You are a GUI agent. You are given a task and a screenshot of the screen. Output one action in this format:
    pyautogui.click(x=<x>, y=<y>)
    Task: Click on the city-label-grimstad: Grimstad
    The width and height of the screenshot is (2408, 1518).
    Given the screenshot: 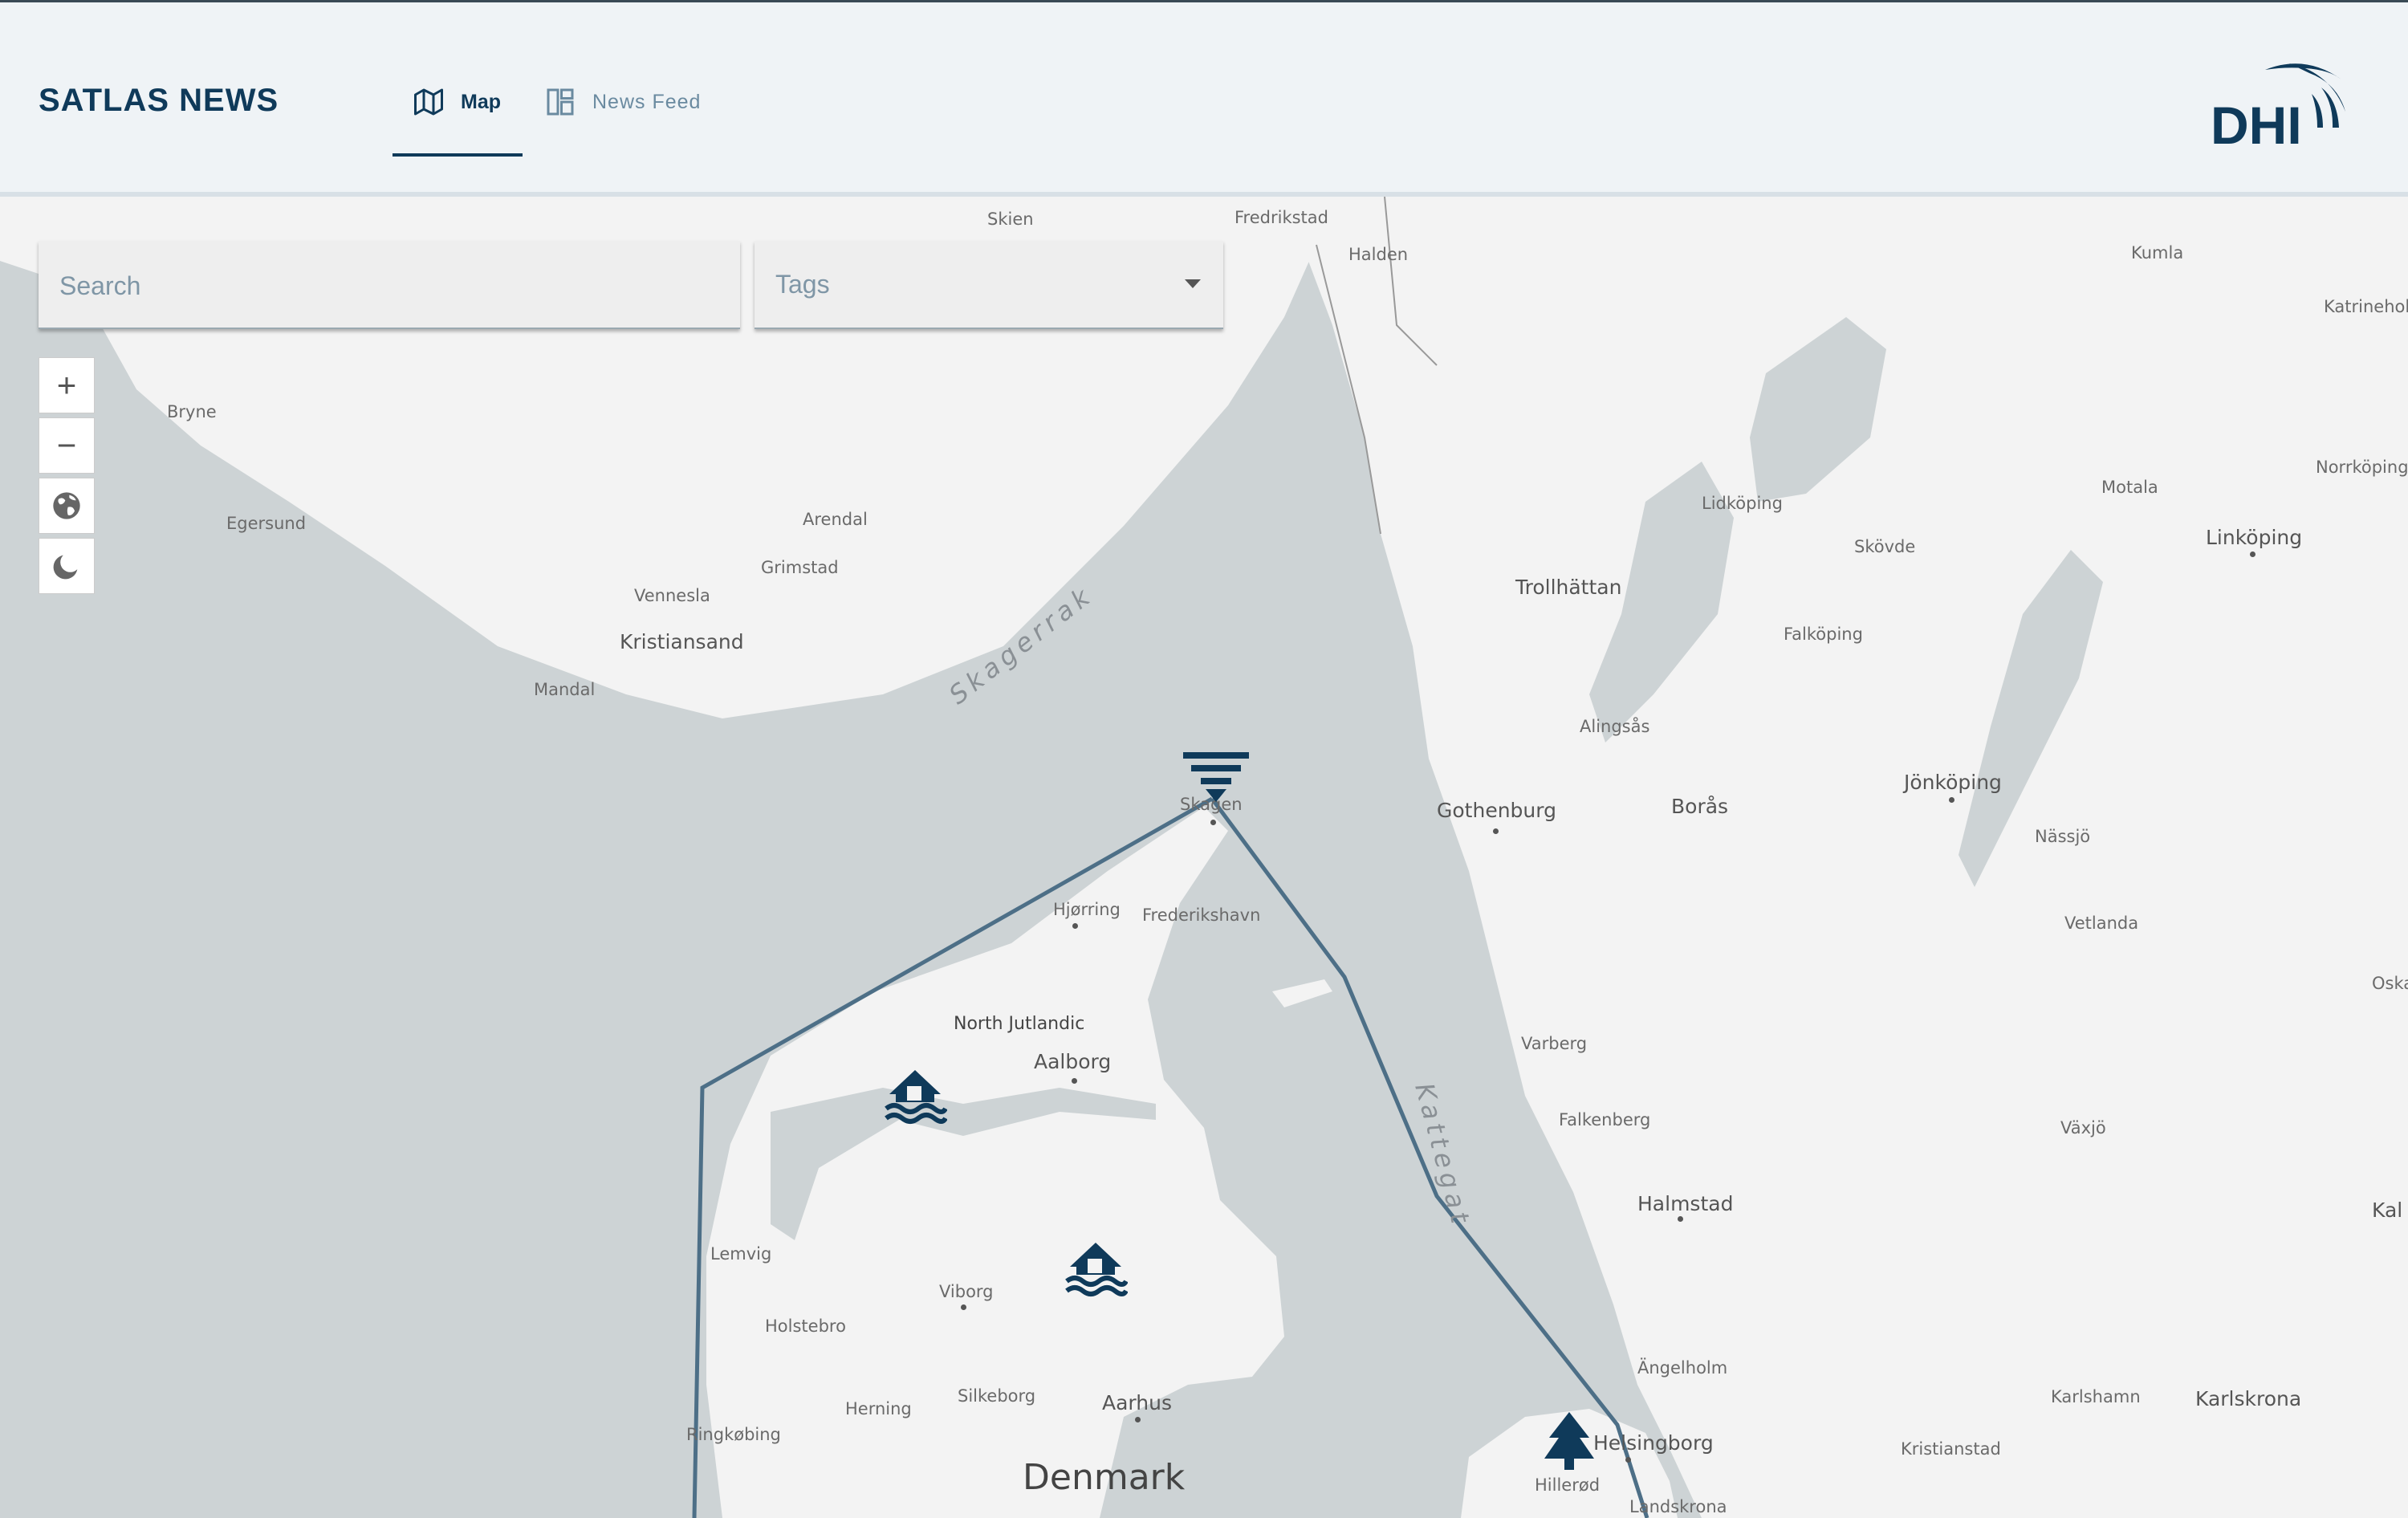 What is the action you would take?
    pyautogui.click(x=800, y=568)
    